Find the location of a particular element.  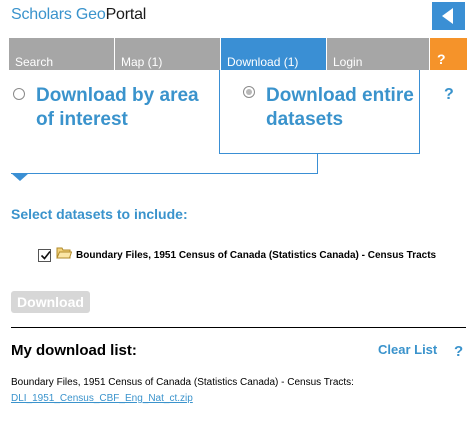

option-area-line2: of interest is located at coordinates (82, 119).